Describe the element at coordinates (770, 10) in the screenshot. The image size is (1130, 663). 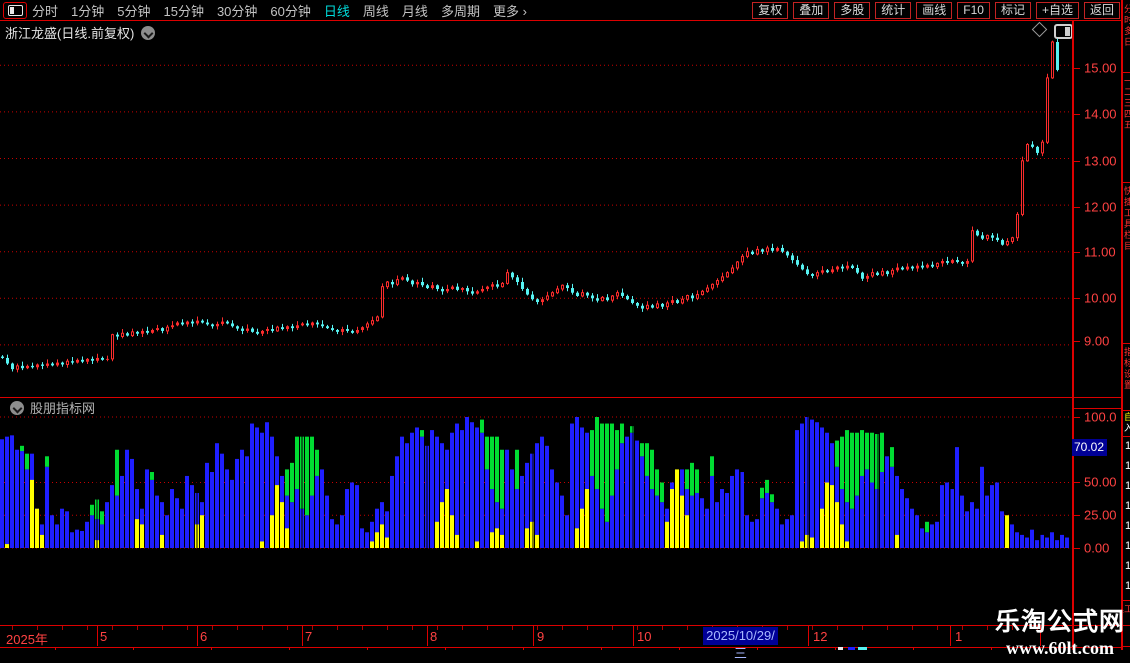
I see `toolbar-button-复权: 复权` at that location.